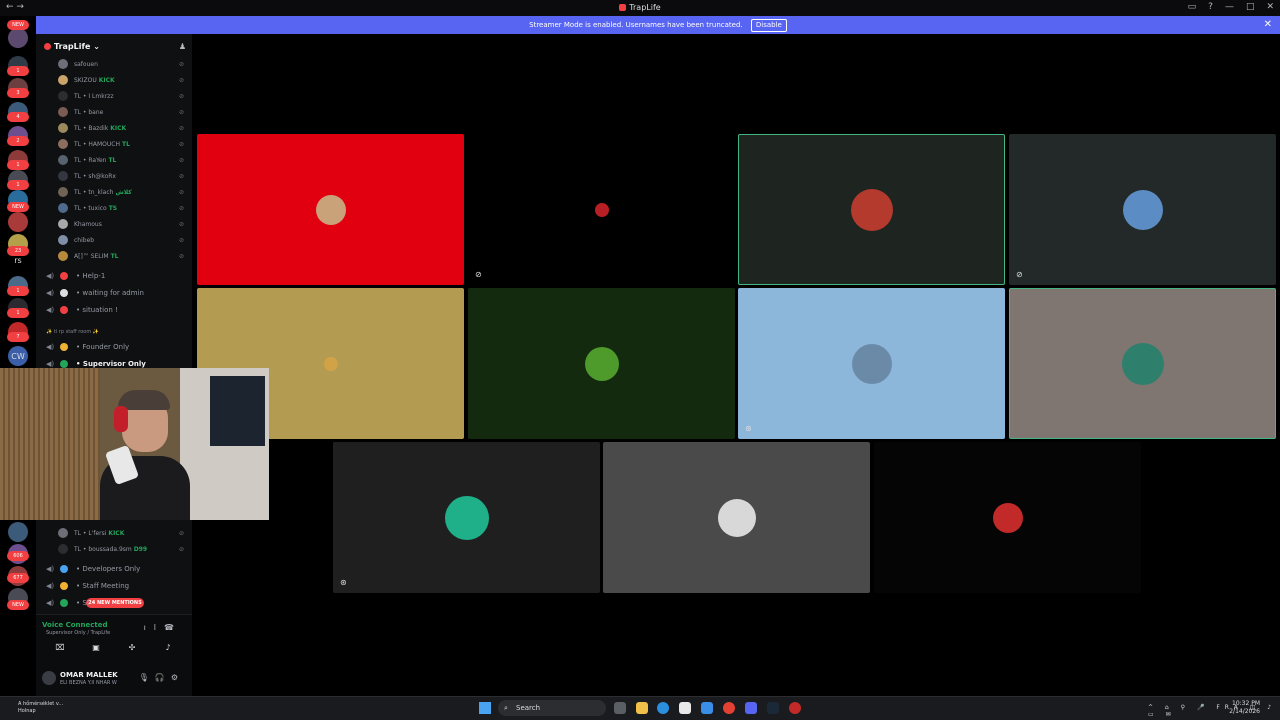  I want to click on voice-user: TL • bane ⊘, so click(120, 113).